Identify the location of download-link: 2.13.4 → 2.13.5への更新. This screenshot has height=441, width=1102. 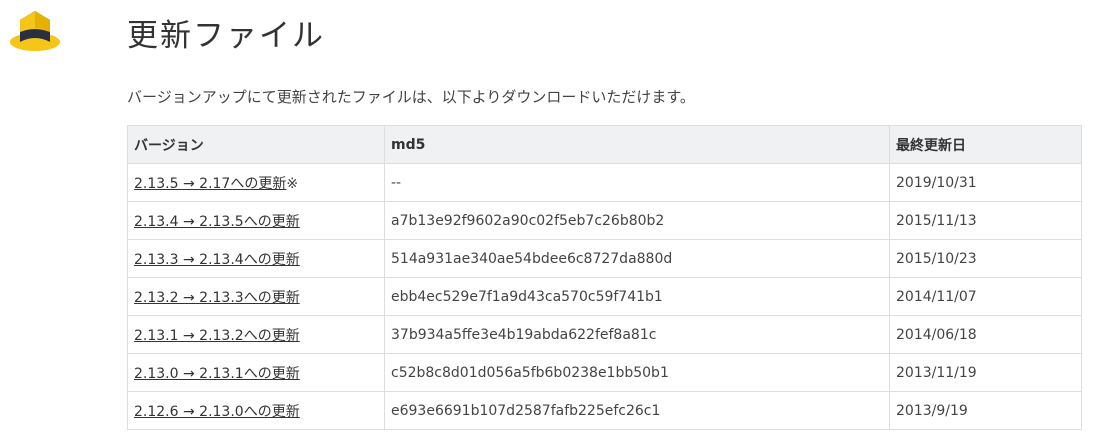
(217, 222).